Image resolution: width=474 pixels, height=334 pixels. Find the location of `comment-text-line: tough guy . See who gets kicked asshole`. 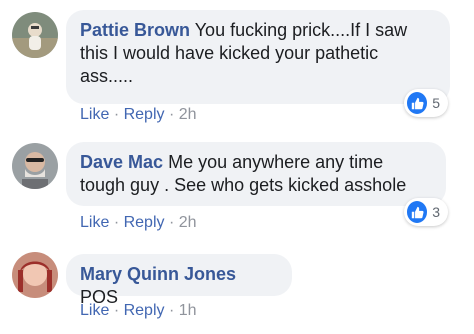

comment-text-line: tough guy . See who gets kicked asshole is located at coordinates (243, 185).